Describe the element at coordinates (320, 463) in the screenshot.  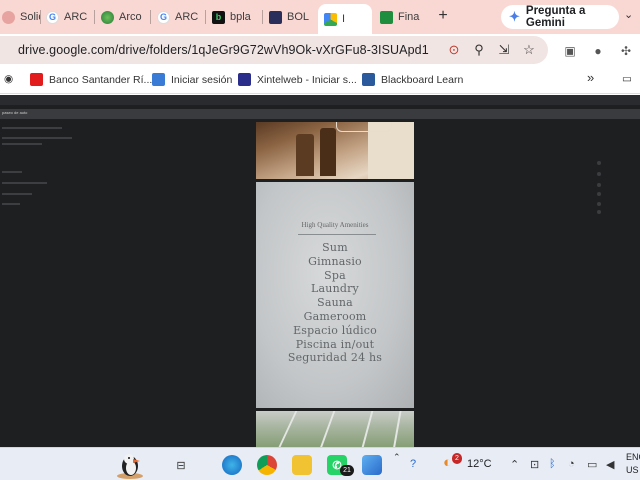
I see `windows-taskbar: ⊟ ✆ 21 ⌃ ? ◐ 2 12°C ⌃ ⊡ ᛒ ◔ ▭ ◀ ENG US` at that location.